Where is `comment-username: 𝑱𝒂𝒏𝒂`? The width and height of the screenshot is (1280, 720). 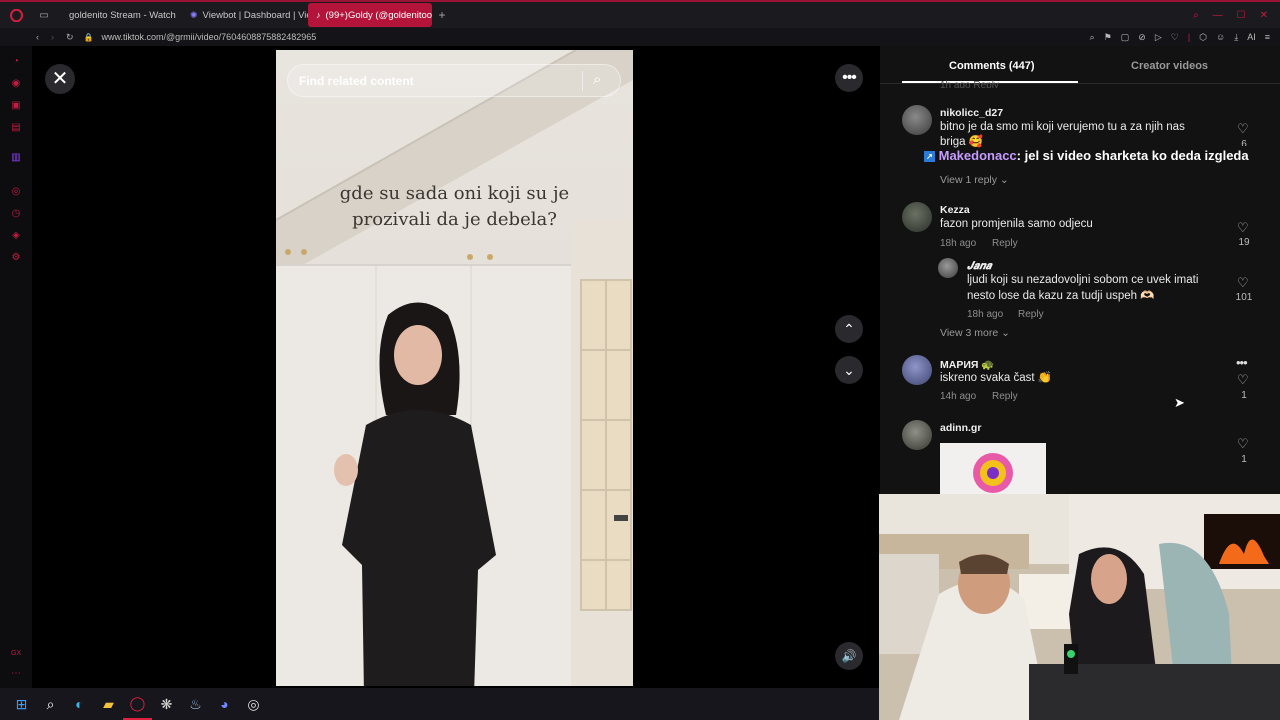
comment-username: 𝑱𝒂𝒏𝒂 is located at coordinates (979, 266).